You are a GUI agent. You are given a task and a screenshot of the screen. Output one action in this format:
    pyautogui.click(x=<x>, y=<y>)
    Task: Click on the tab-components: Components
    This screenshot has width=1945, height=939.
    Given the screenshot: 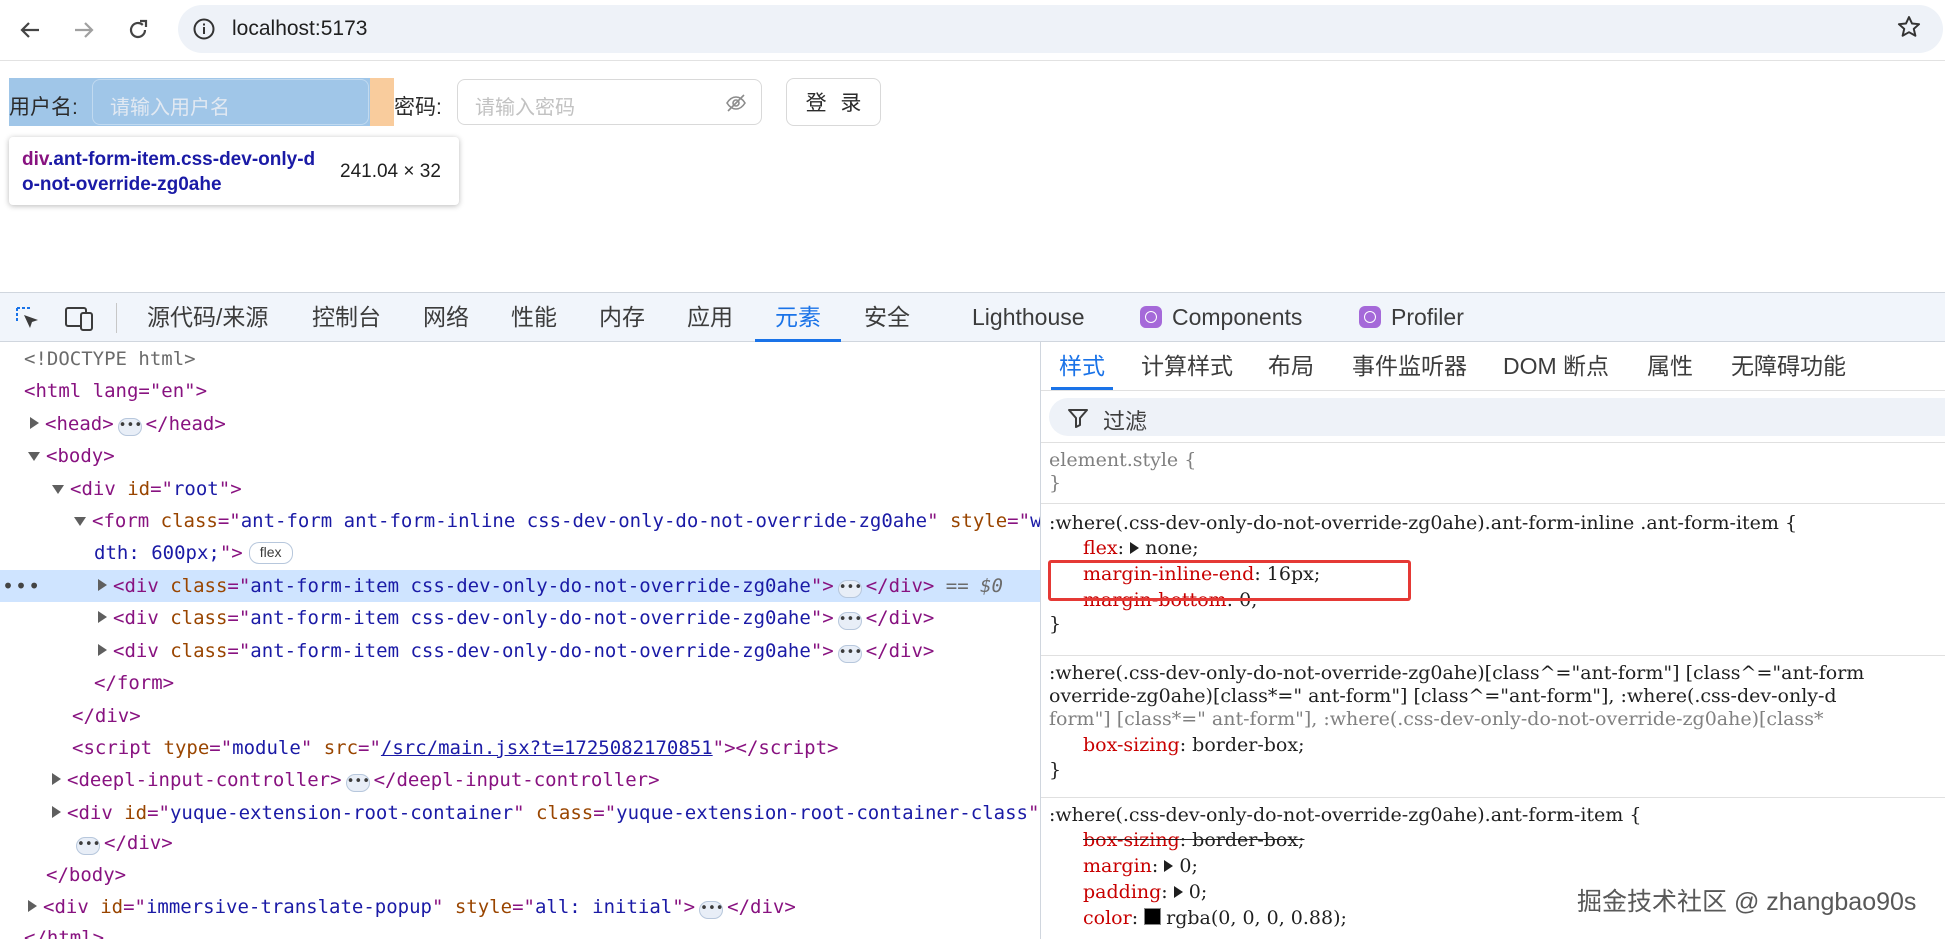 What is the action you would take?
    pyautogui.click(x=1221, y=317)
    